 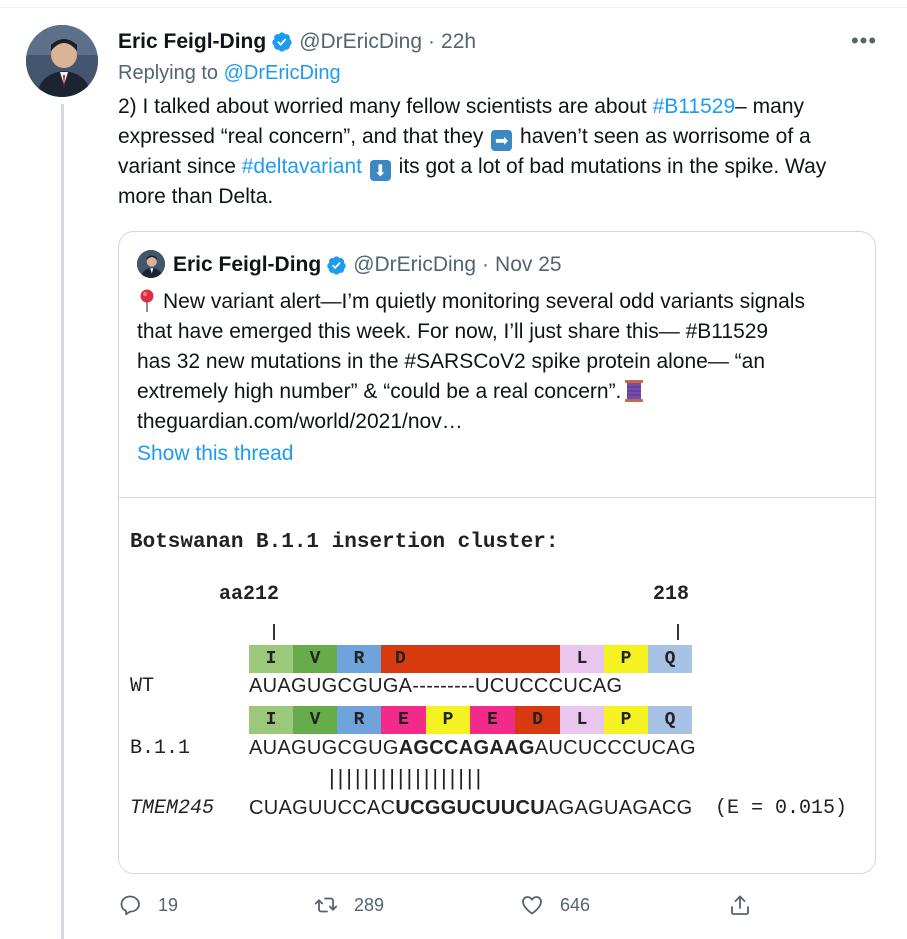 What do you see at coordinates (740, 905) in the screenshot?
I see `share-icon` at bounding box center [740, 905].